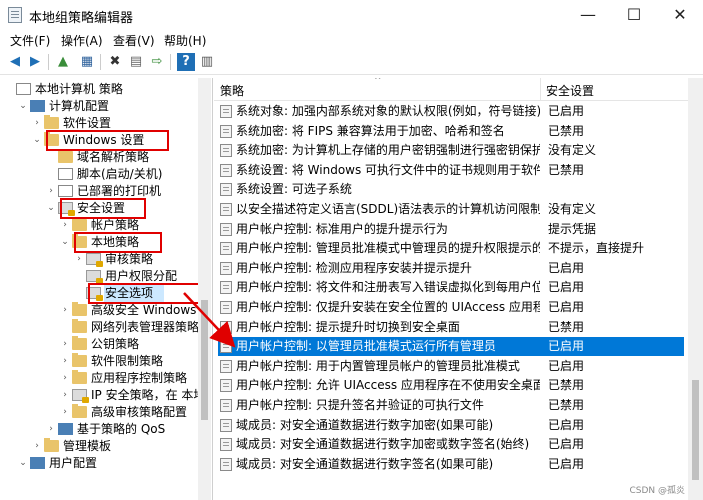  What do you see at coordinates (63, 62) in the screenshot?
I see `up-icon: ▲` at bounding box center [63, 62].